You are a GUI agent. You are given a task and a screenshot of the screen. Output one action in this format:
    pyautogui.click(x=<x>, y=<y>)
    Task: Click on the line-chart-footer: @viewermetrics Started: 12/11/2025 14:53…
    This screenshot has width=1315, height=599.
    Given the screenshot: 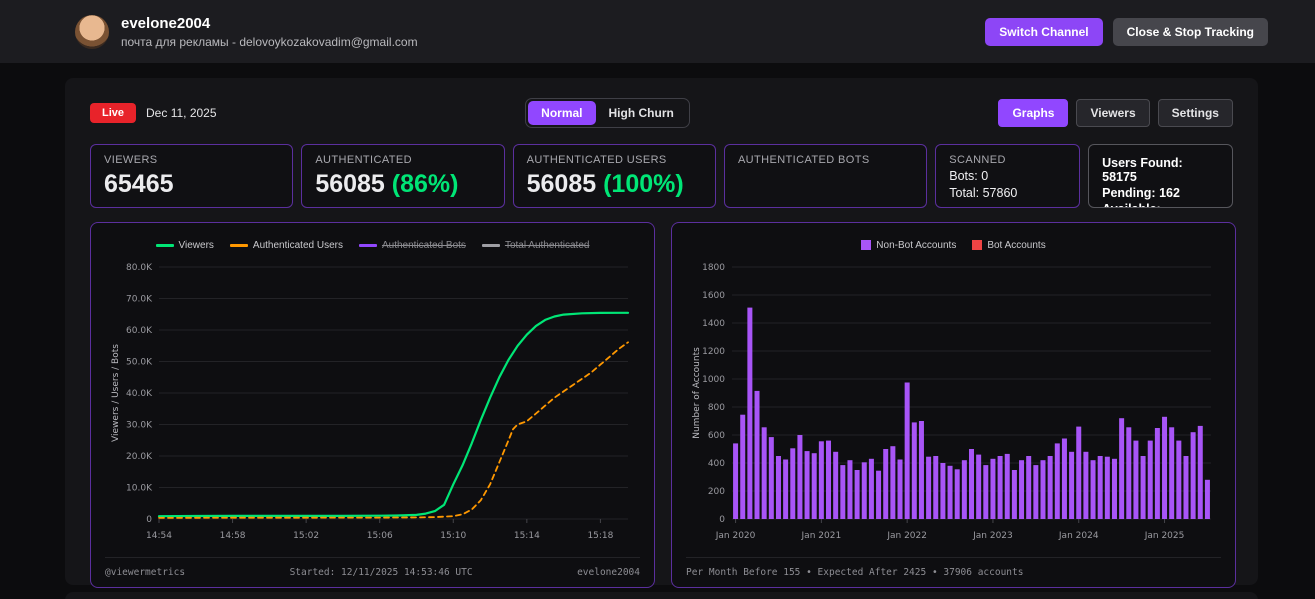 What is the action you would take?
    pyautogui.click(x=372, y=572)
    